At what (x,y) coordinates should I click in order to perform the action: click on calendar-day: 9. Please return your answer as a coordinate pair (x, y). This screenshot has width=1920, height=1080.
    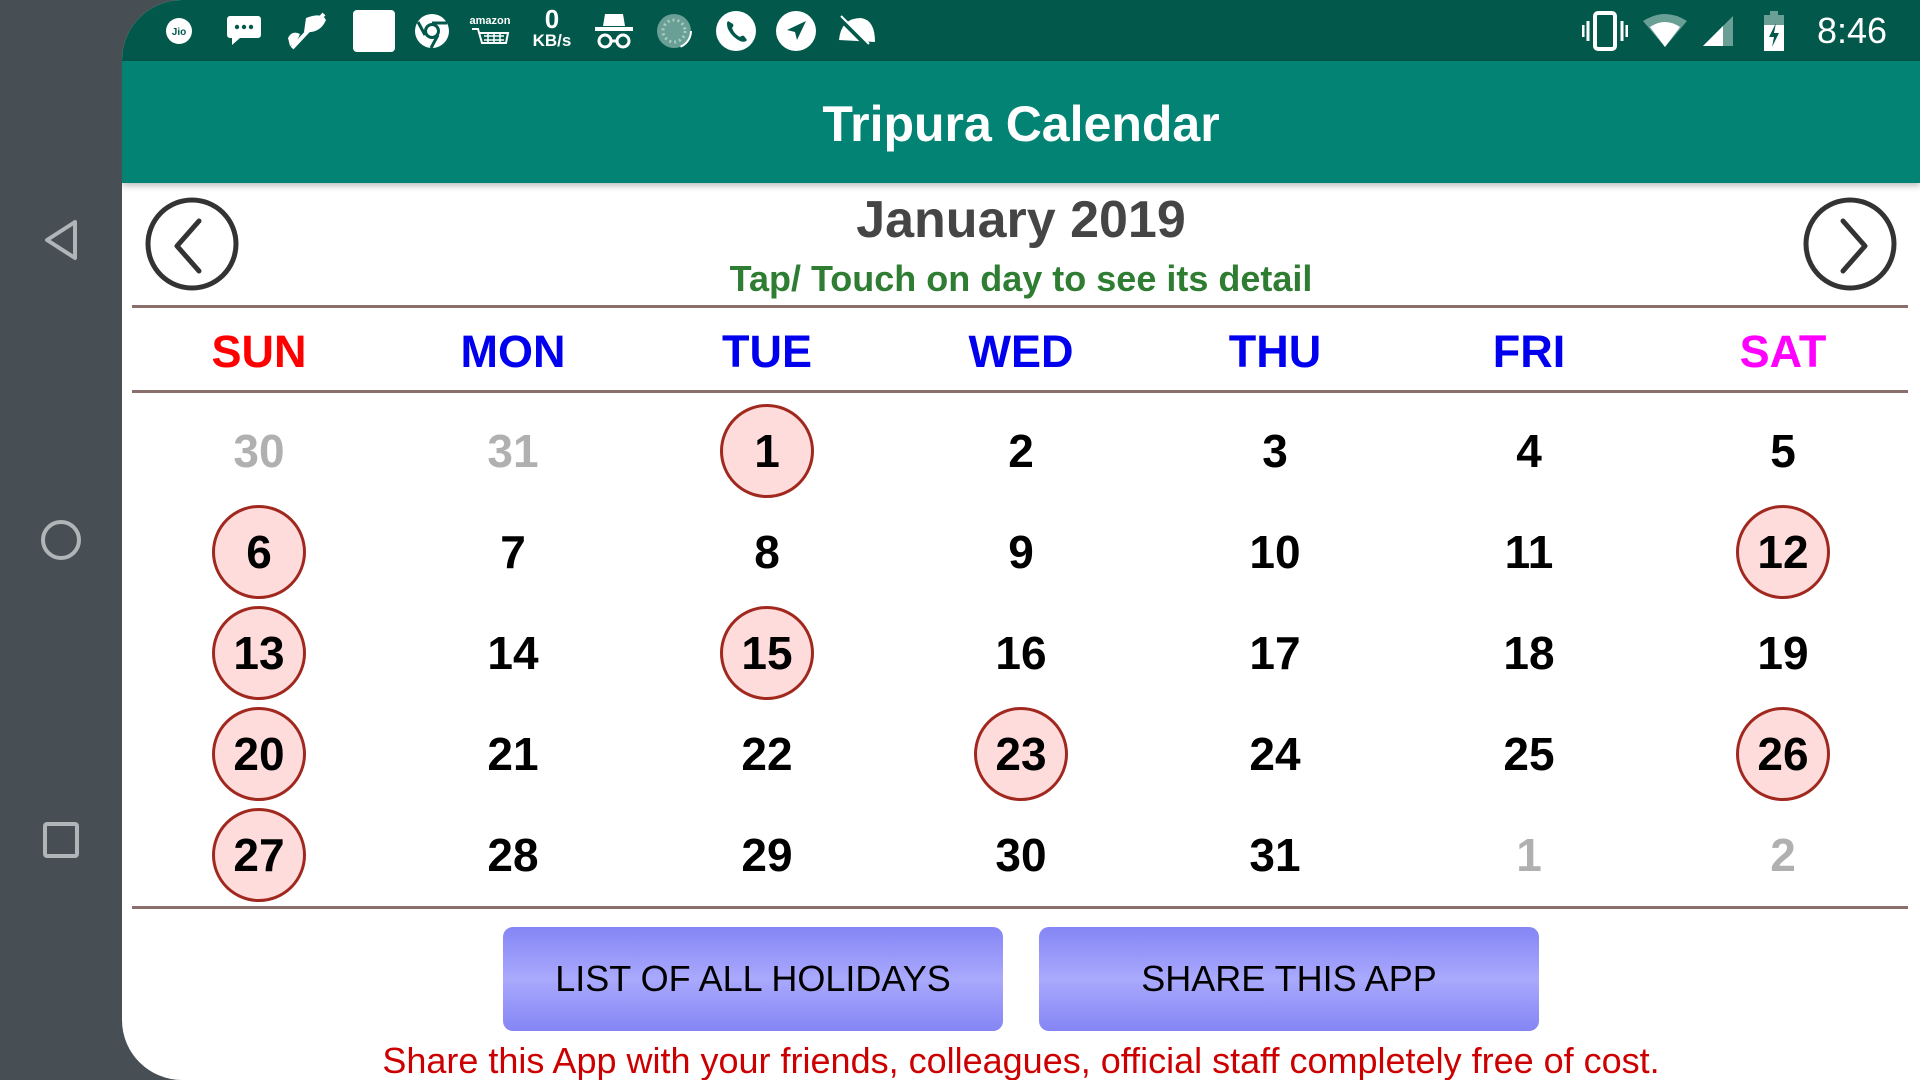
    Looking at the image, I should click on (1021, 551).